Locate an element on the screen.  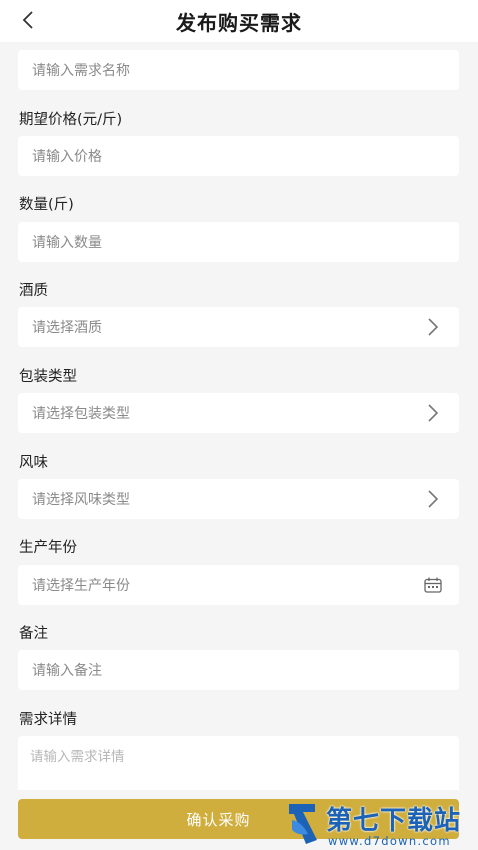
remark-input: 请输入备注 is located at coordinates (238, 670).